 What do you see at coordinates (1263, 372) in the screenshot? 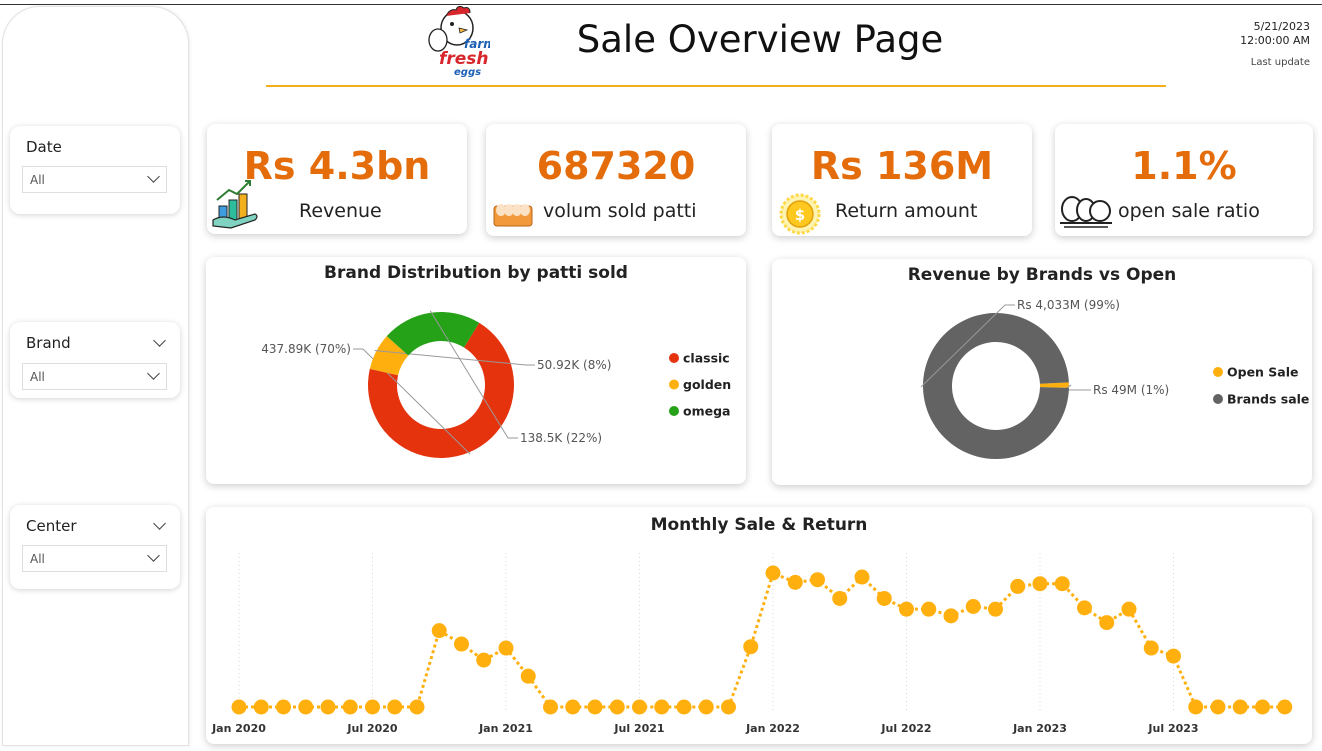
I see `legend-item: Open Sale` at bounding box center [1263, 372].